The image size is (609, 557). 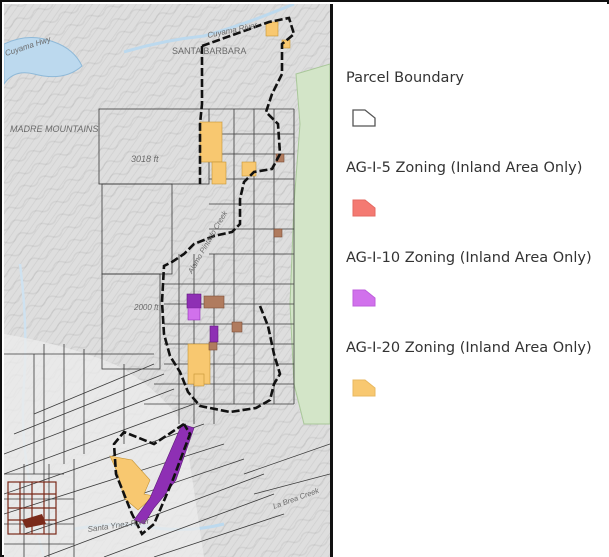 I want to click on peak-elevation-label: 3018 ft, so click(x=145, y=159).